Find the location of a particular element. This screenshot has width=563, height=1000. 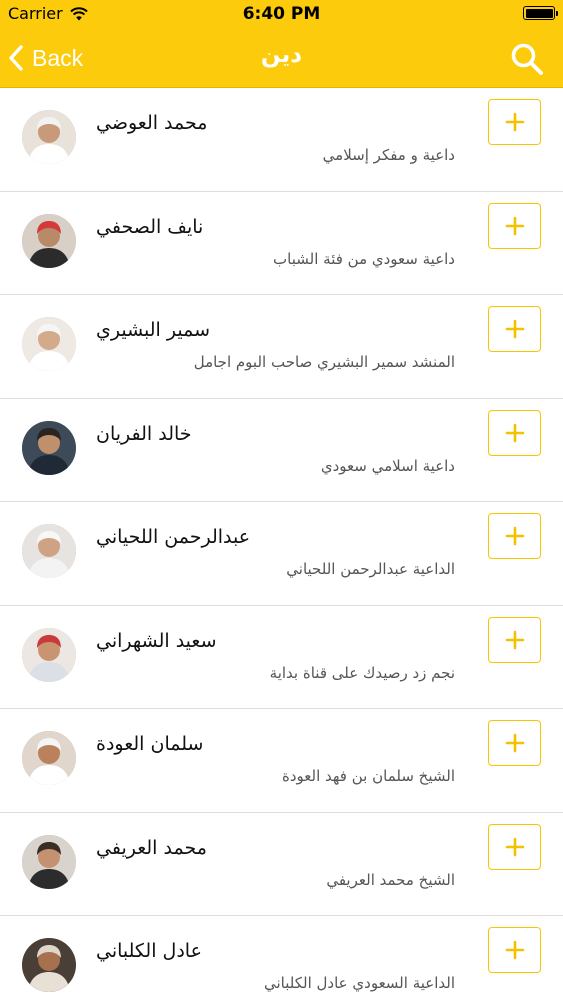

list-item: سلمان العودة الشيخ سلمان بن فهد العودة is located at coordinates (281, 761).